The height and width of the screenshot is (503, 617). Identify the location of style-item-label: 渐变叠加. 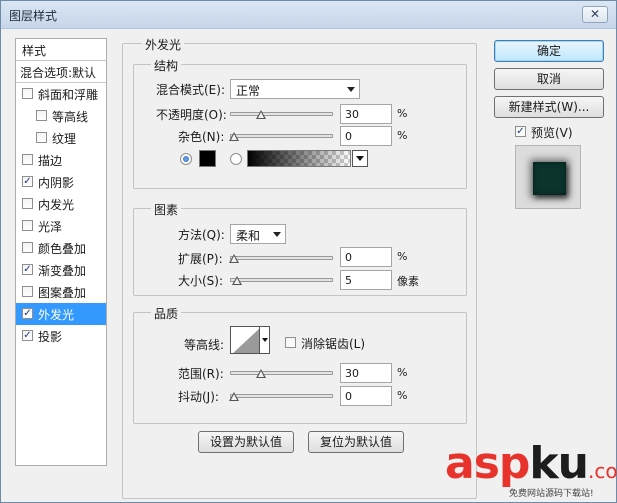
(62, 271).